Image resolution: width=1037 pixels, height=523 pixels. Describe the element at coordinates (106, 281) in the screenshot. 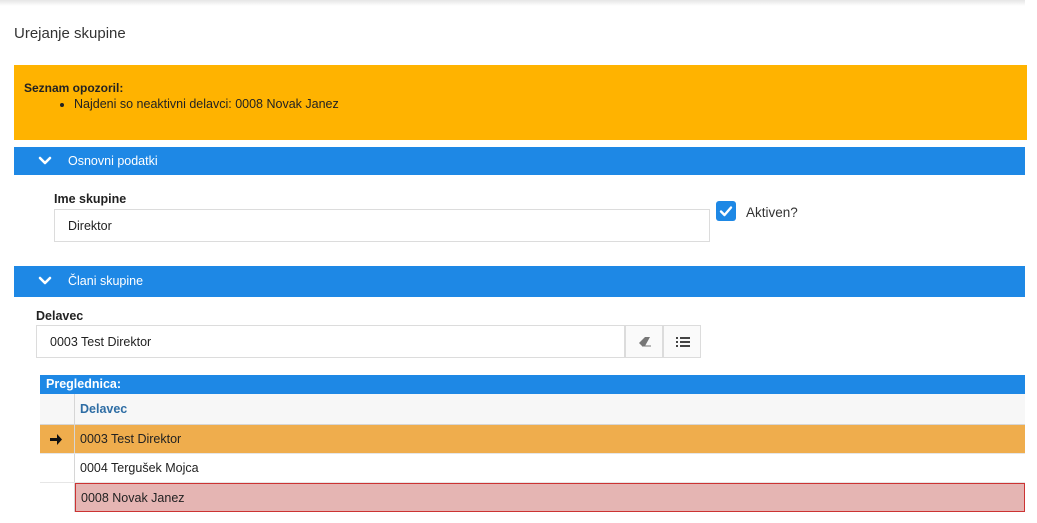

I see `section-members-label: Člani skupine` at that location.